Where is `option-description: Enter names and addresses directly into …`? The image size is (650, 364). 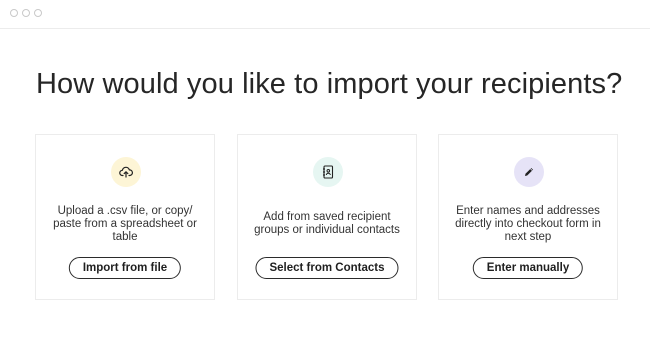
option-description: Enter names and addresses directly into … is located at coordinates (528, 224).